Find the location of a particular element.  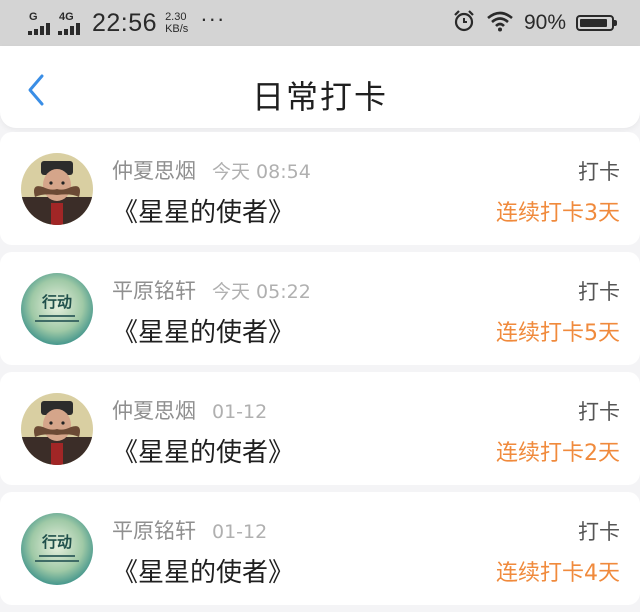

battery-icon is located at coordinates (596, 23).